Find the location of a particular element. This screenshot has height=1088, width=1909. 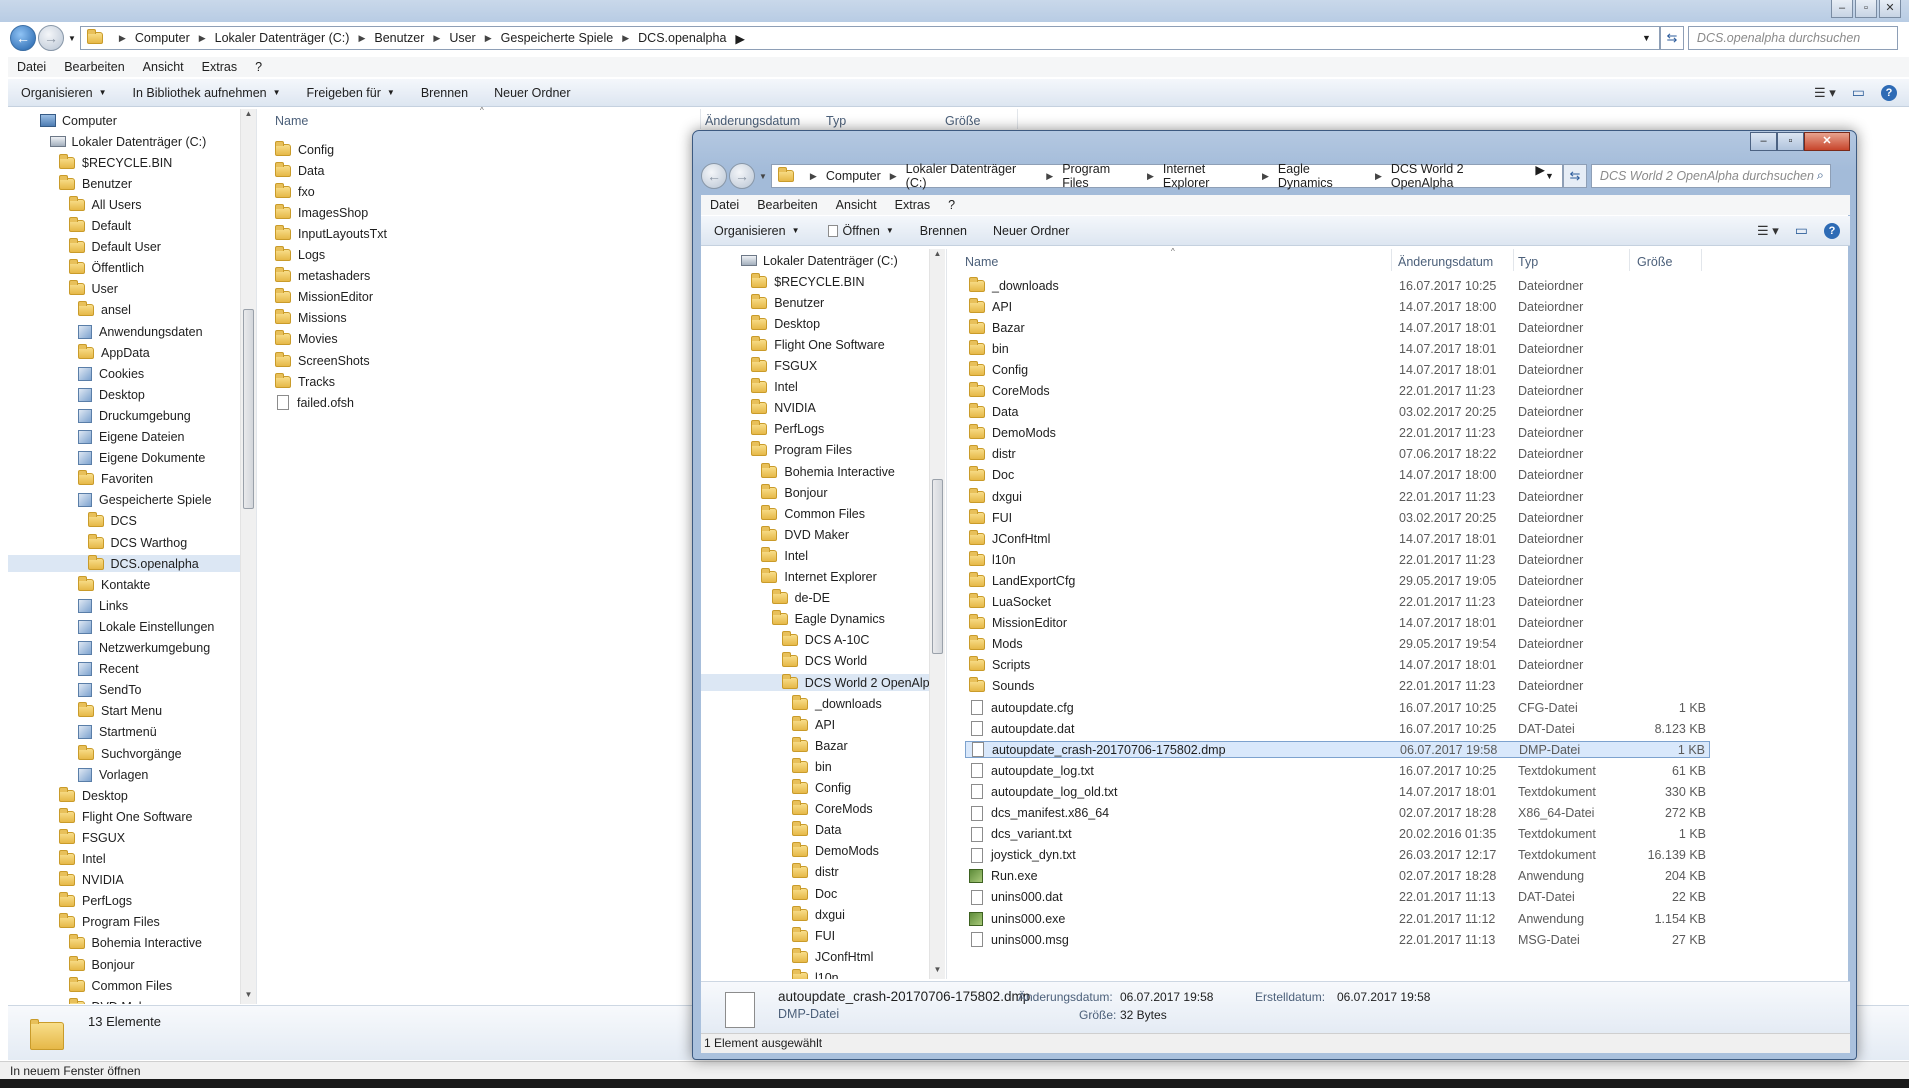

tree-item: Eigene Dokumente is located at coordinates (141, 458).